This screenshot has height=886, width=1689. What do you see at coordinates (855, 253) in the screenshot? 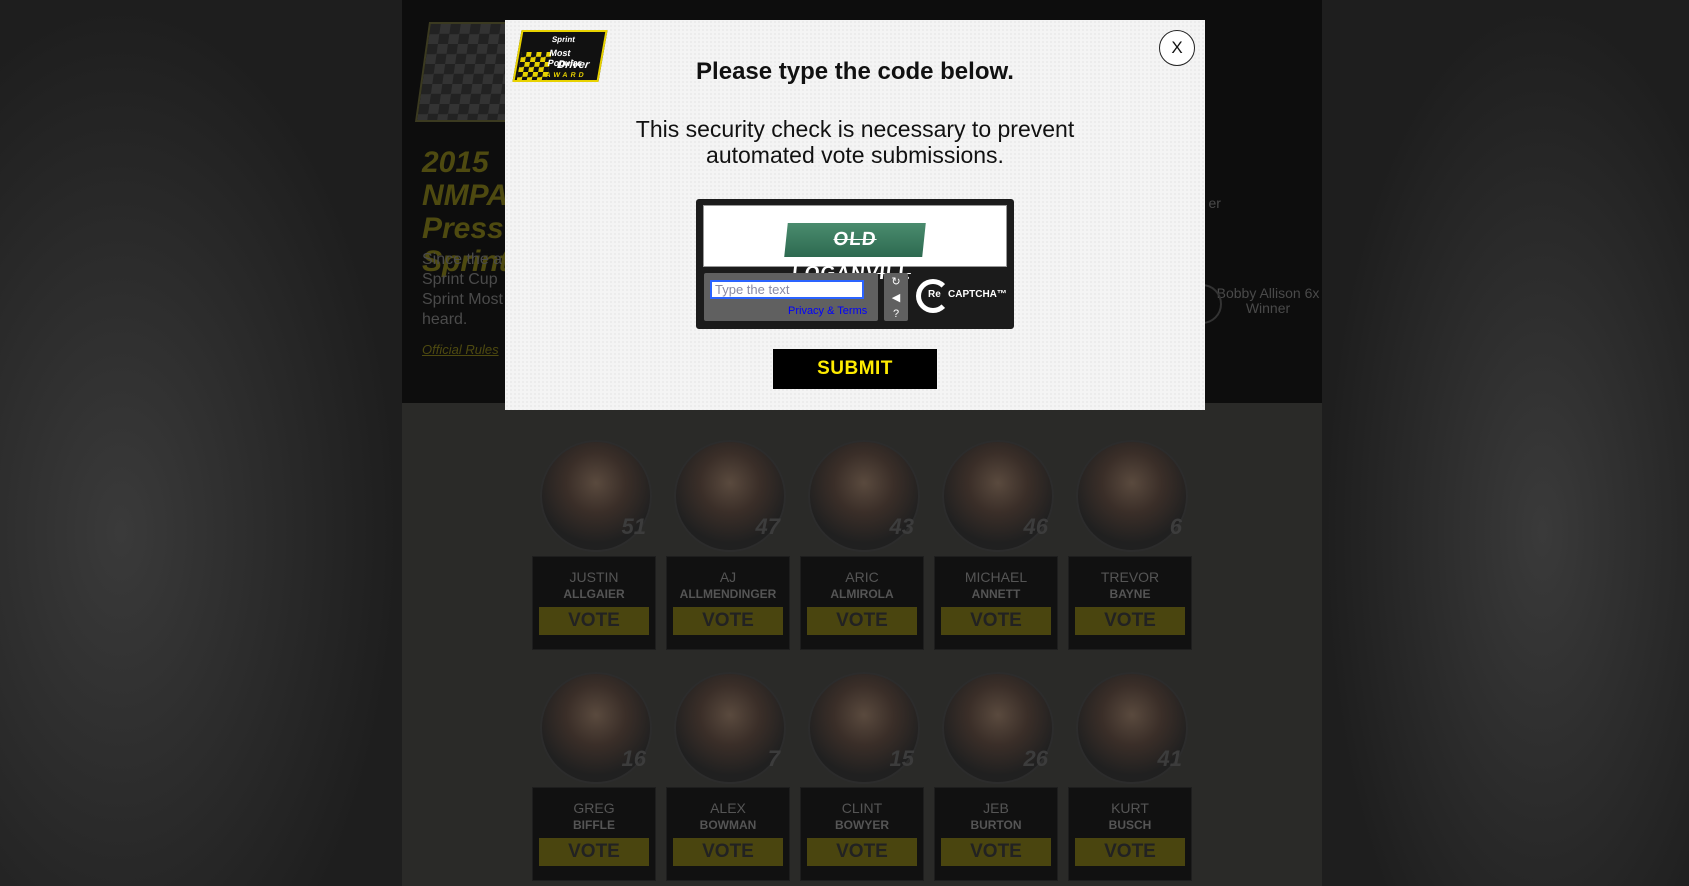
I see `captcha-image: OLD LOGANVILL` at bounding box center [855, 253].